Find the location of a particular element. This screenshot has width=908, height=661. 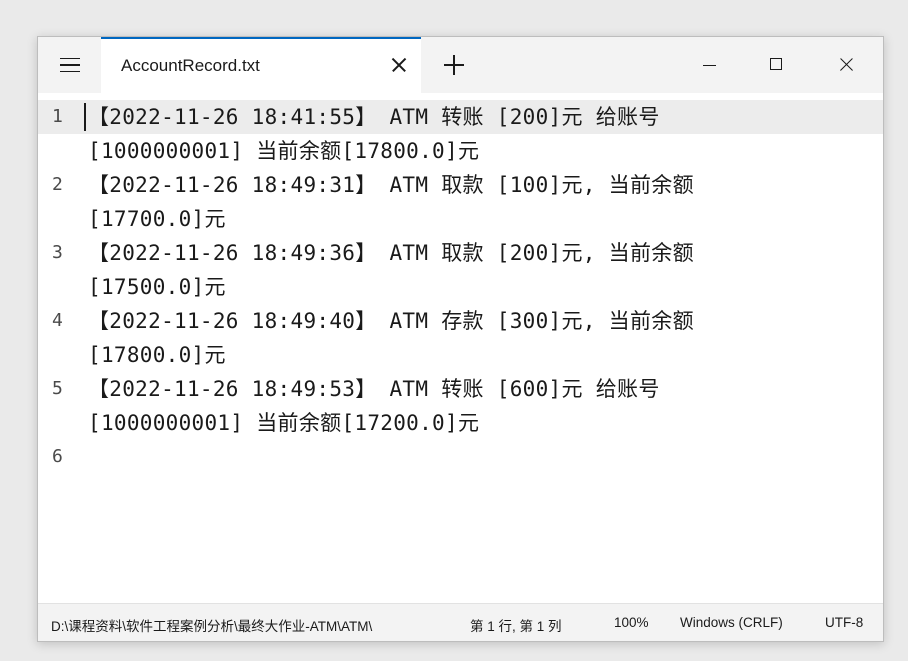

tab-close-icon is located at coordinates (399, 65).